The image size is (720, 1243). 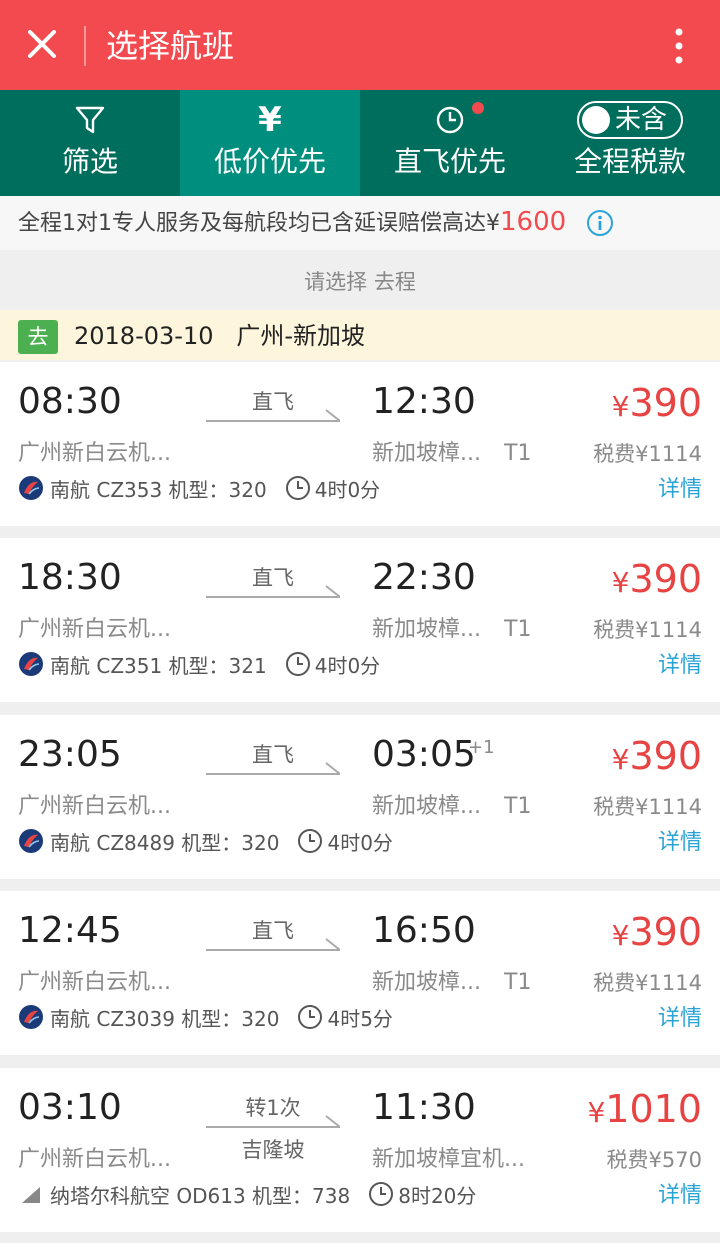 I want to click on flight-info: 南航 CZ8489 机型：320 4时0分, so click(x=205, y=841).